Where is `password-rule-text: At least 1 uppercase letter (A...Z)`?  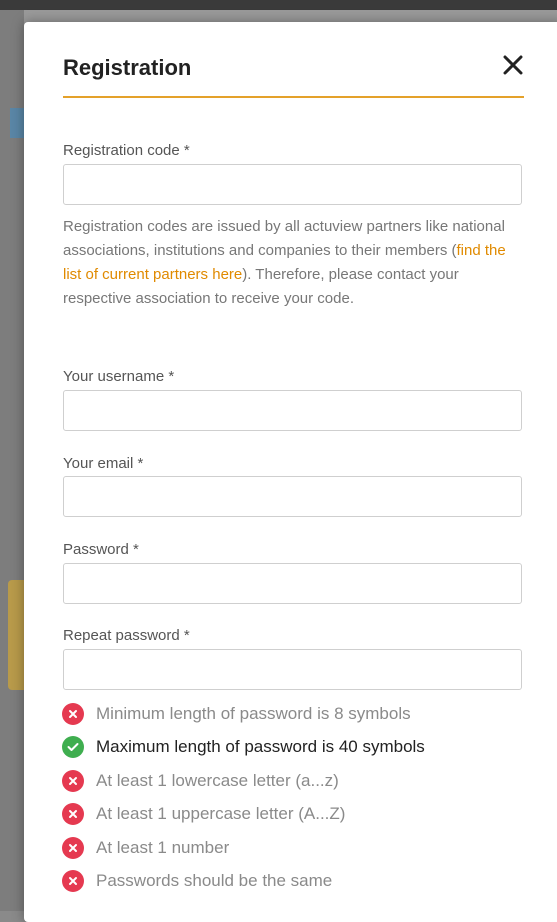
password-rule-text: At least 1 uppercase letter (A...Z) is located at coordinates (221, 814).